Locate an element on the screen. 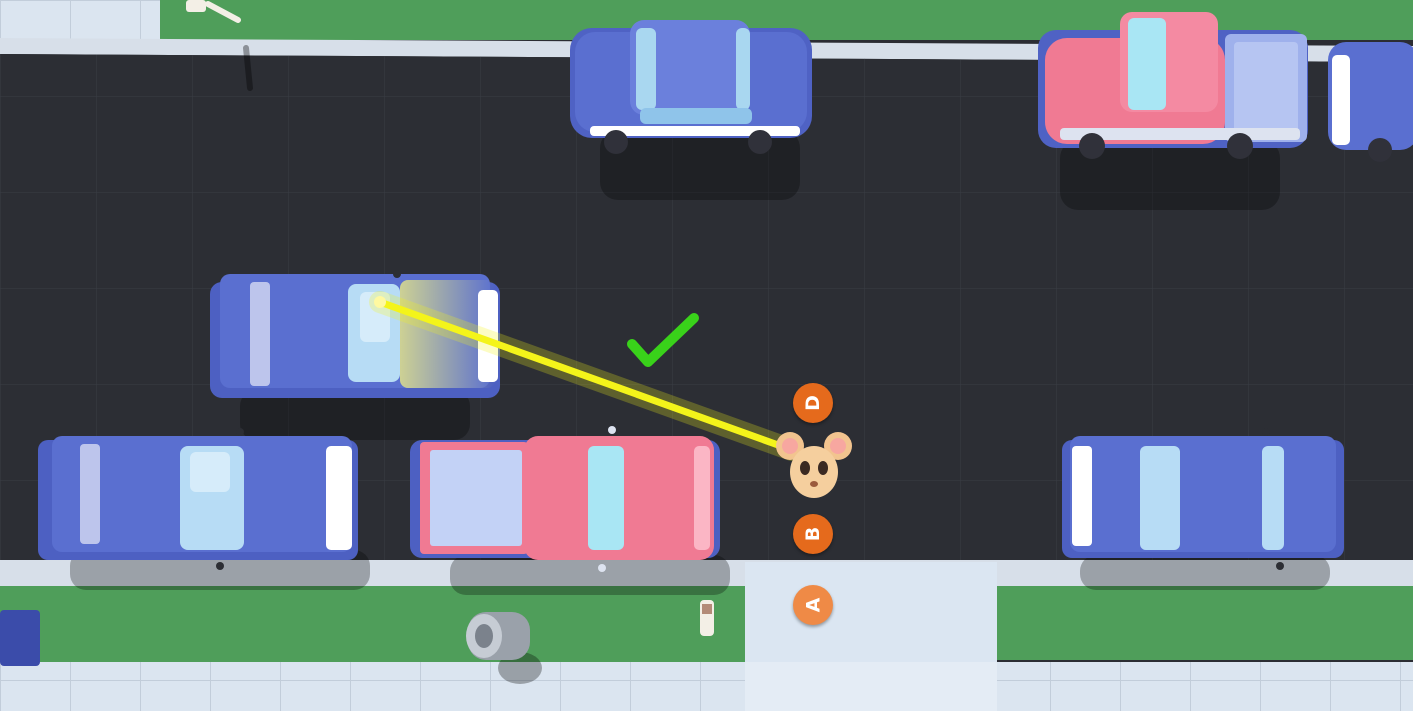 This screenshot has width=1413, height=711. marker-d: D is located at coordinates (813, 403).